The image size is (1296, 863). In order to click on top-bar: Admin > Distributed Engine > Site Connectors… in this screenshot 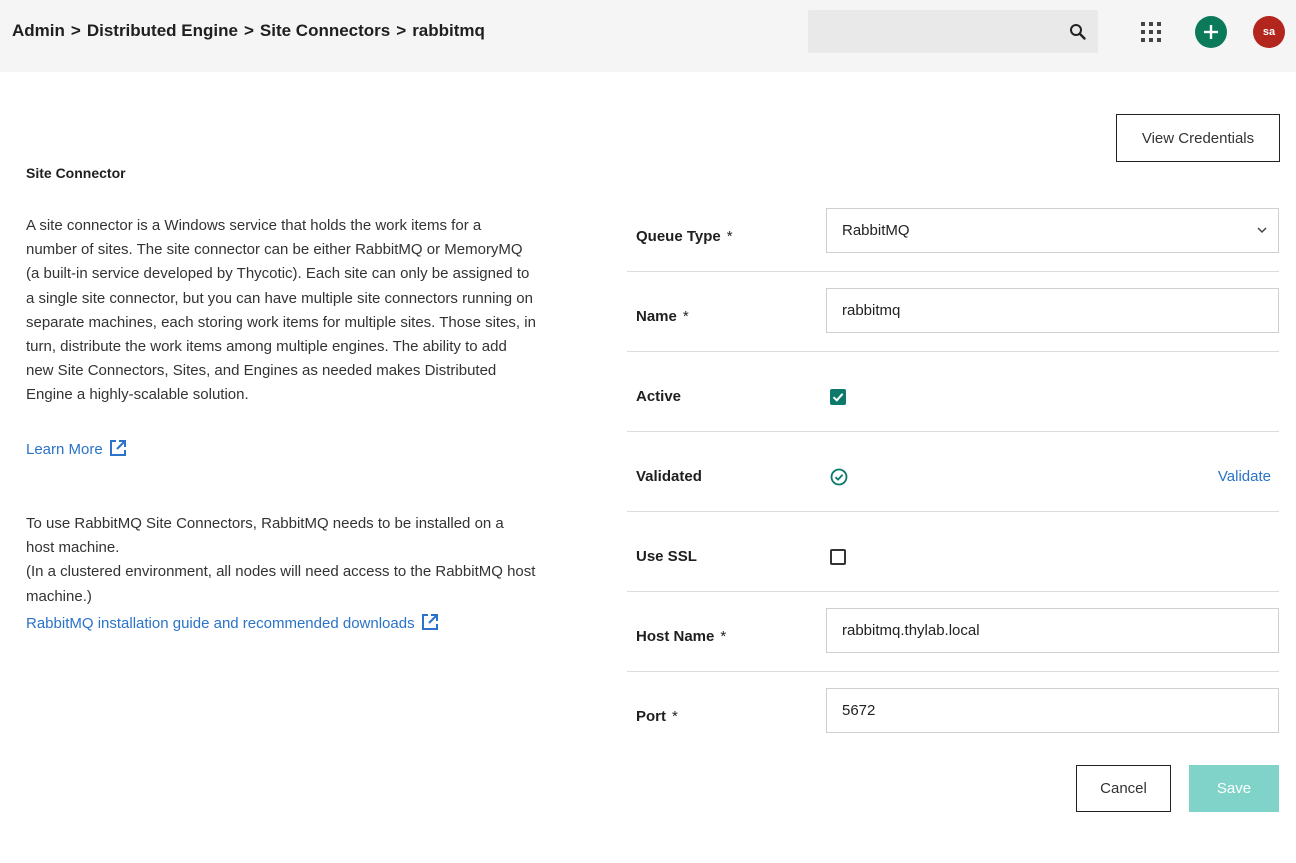, I will do `click(648, 36)`.